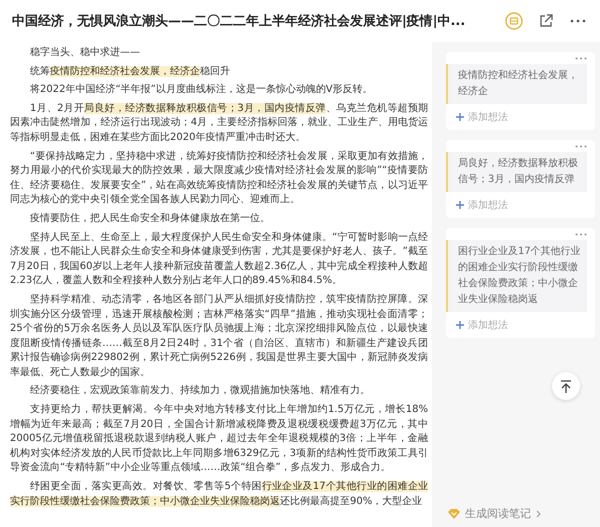 The width and height of the screenshot is (600, 527). What do you see at coordinates (219, 179) in the screenshot?
I see `article-paragraph: “要保持战略定力，坚持稳中求进，统筹好疫情防控和经济社会发展，采取更加有效措施，努力用最小的代价实现最大的防控效果，最大限度减少疫情对经济社会发展的影响”“疫情要防住、经济要稳住、发展要安全”，站在高效统筹疫情防控和经济社会发展的关键节点，以习近平同志为核心的党中央引领全党全国各族人民勠力同心、迎难而上。` at bounding box center [219, 179].